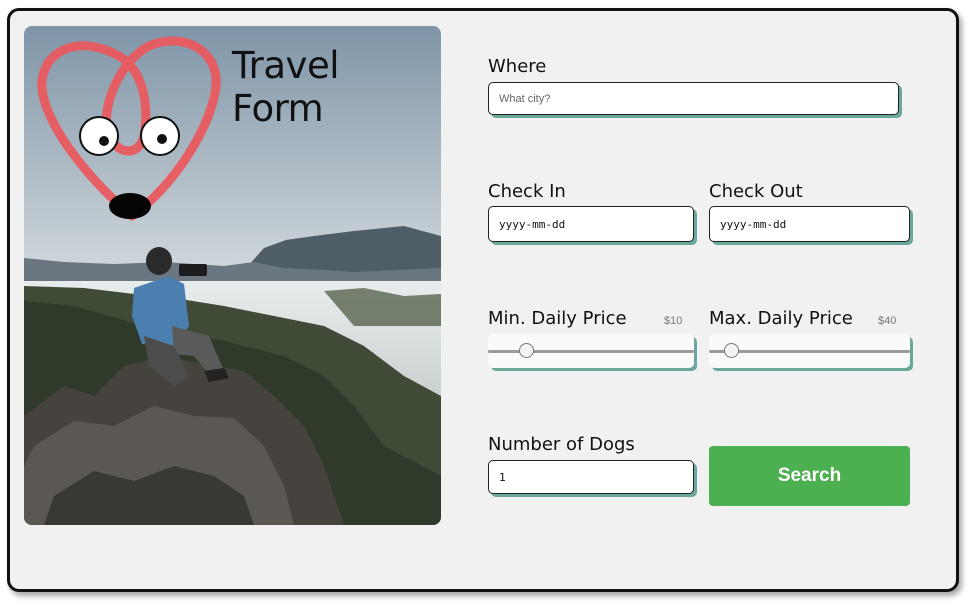  What do you see at coordinates (591, 351) in the screenshot?
I see `min-price-slider` at bounding box center [591, 351].